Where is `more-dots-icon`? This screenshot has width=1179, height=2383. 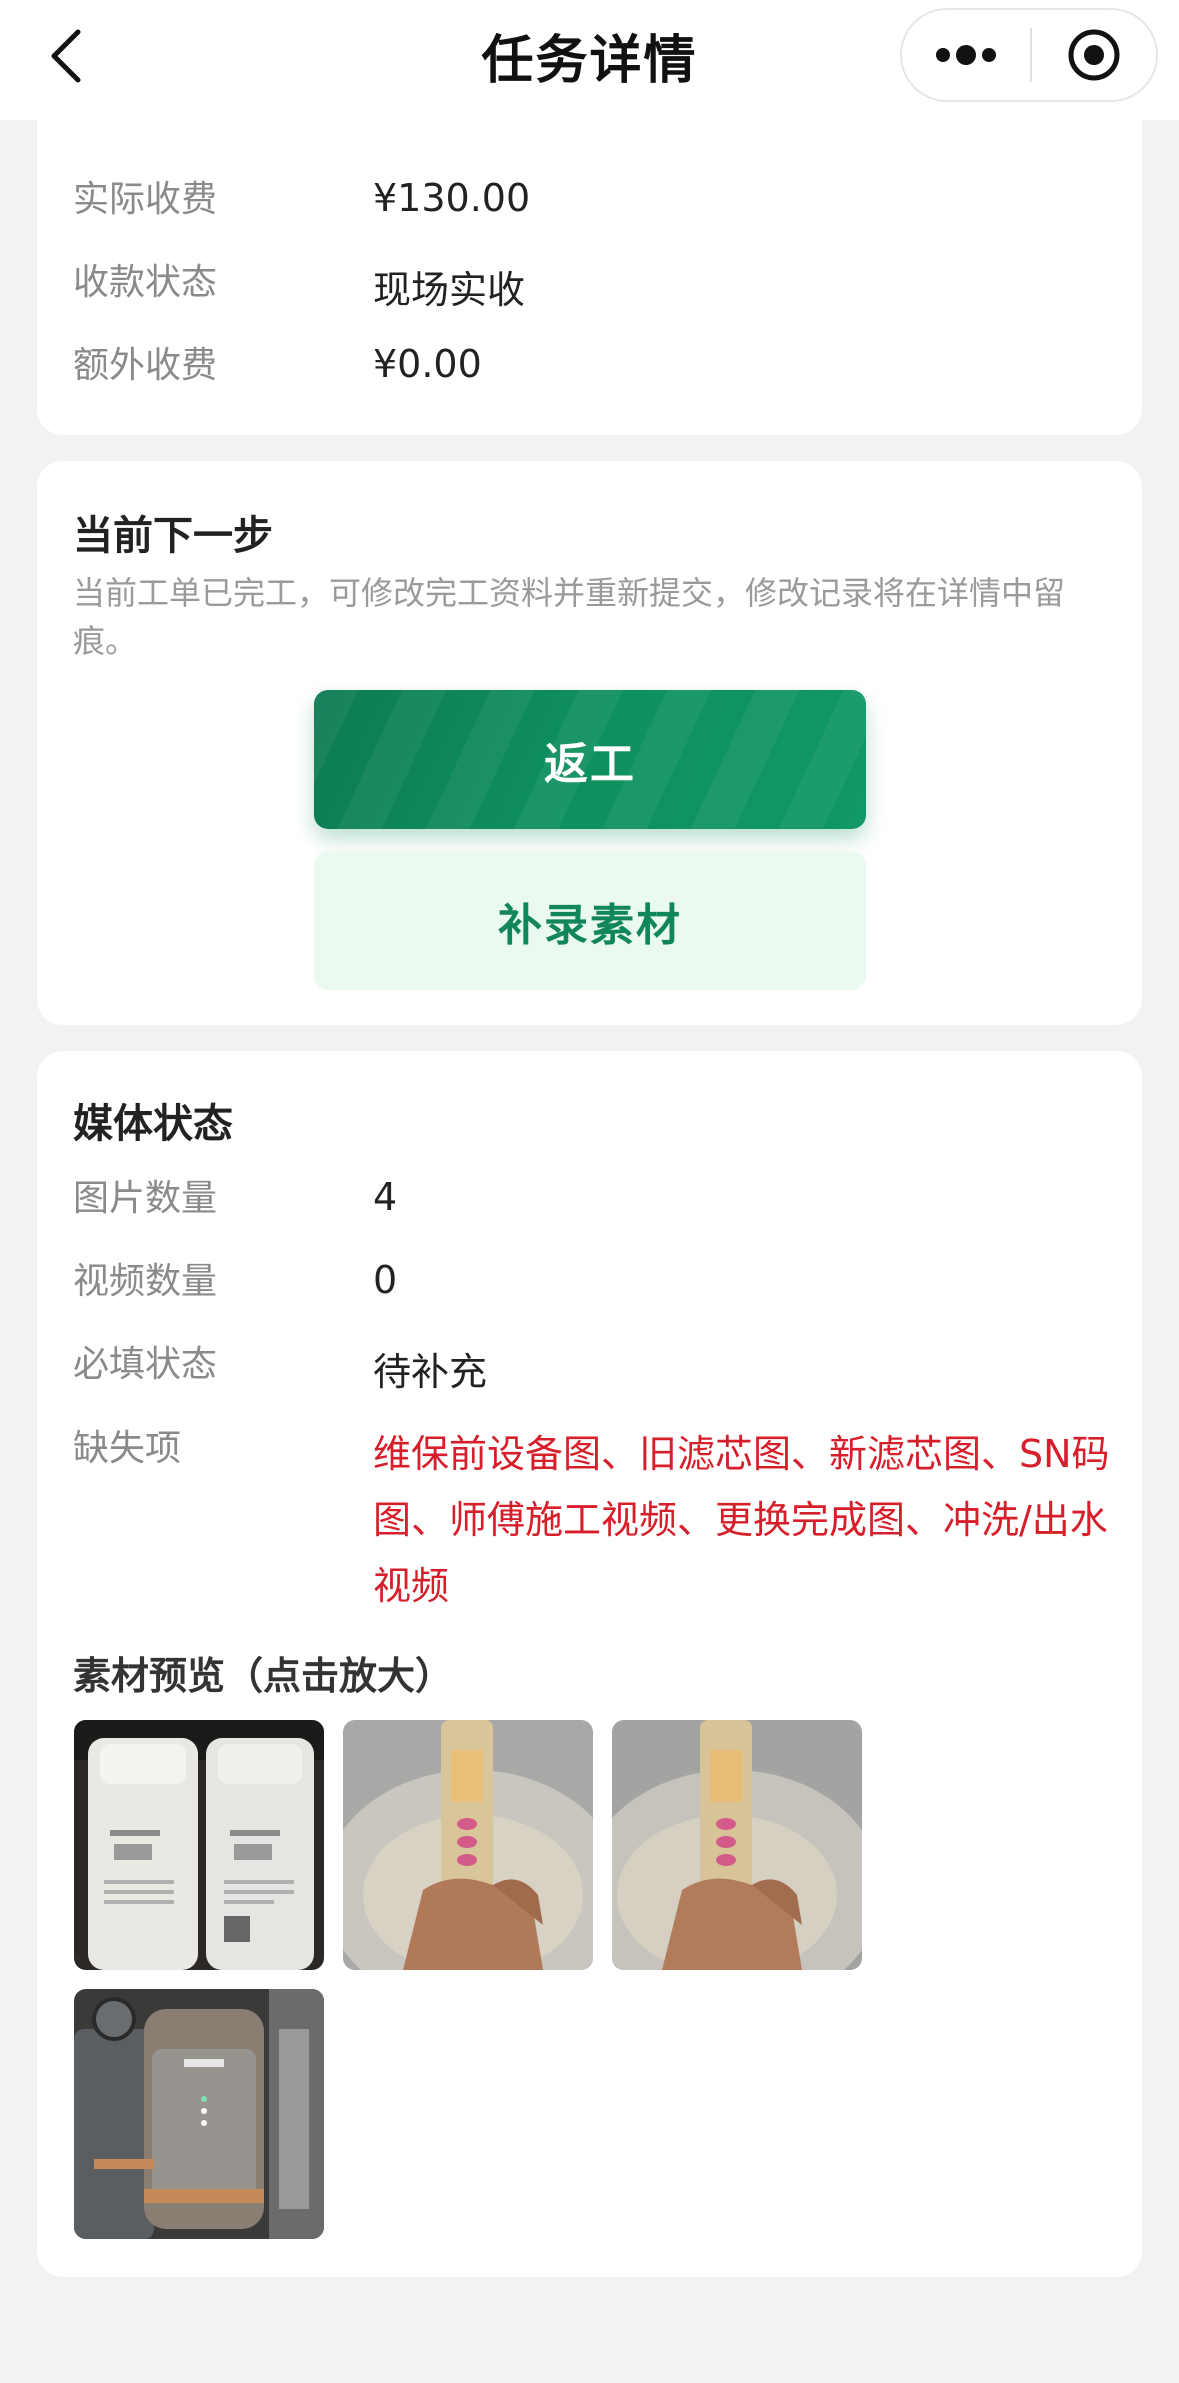 more-dots-icon is located at coordinates (966, 55).